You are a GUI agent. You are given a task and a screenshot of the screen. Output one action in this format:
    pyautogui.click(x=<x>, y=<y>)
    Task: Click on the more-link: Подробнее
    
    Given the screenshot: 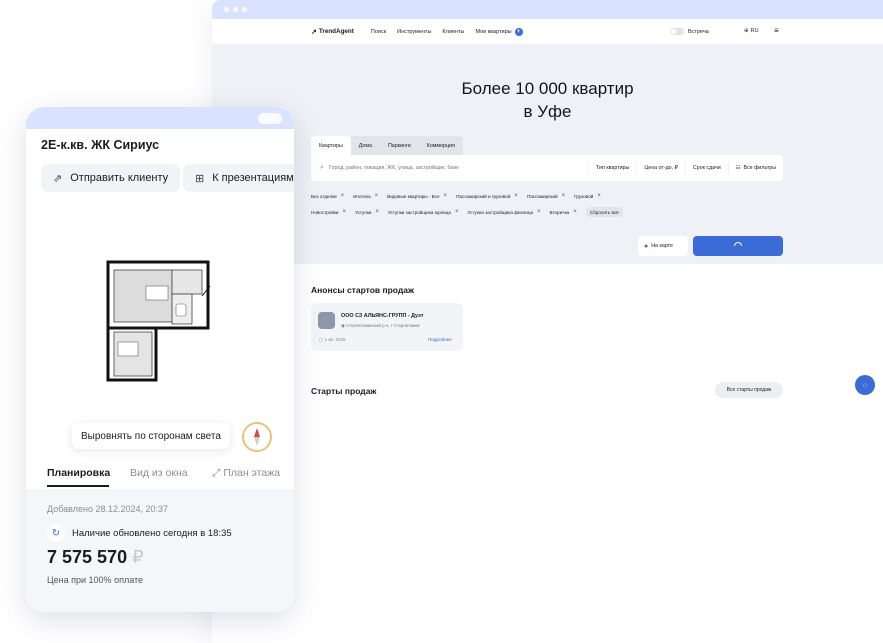 What is the action you would take?
    pyautogui.click(x=440, y=339)
    